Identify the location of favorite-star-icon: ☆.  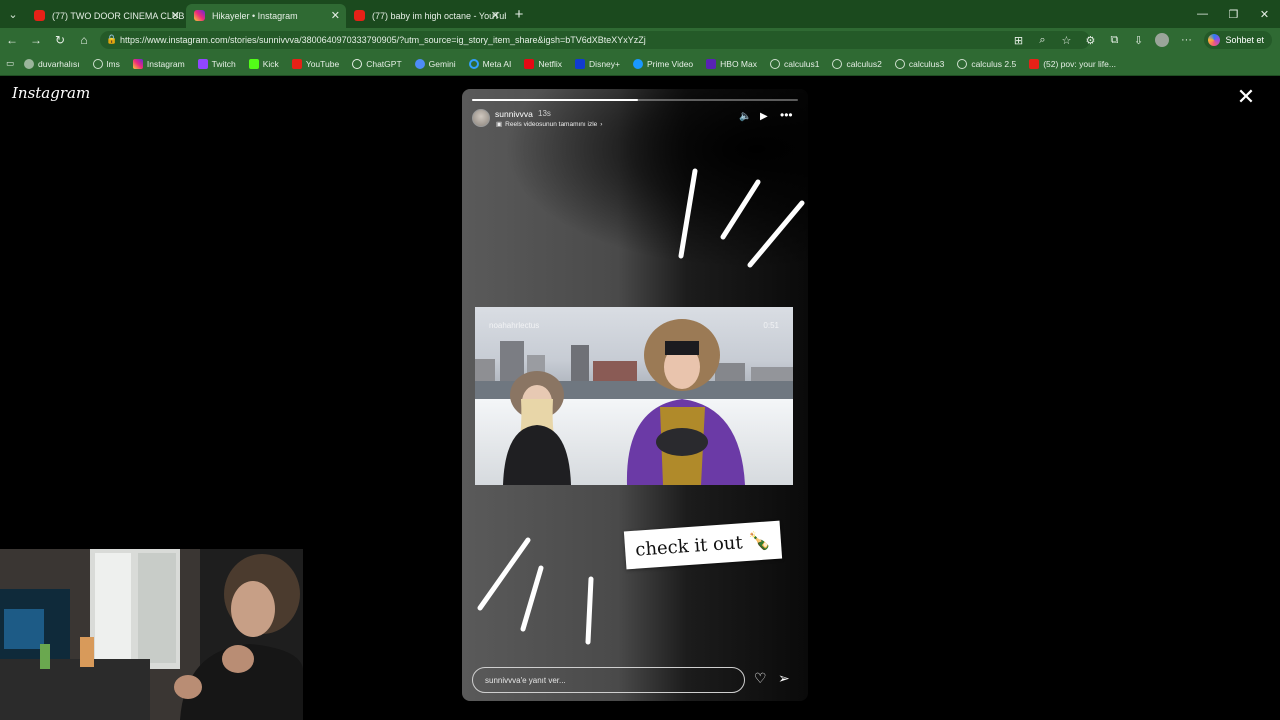
(1066, 40).